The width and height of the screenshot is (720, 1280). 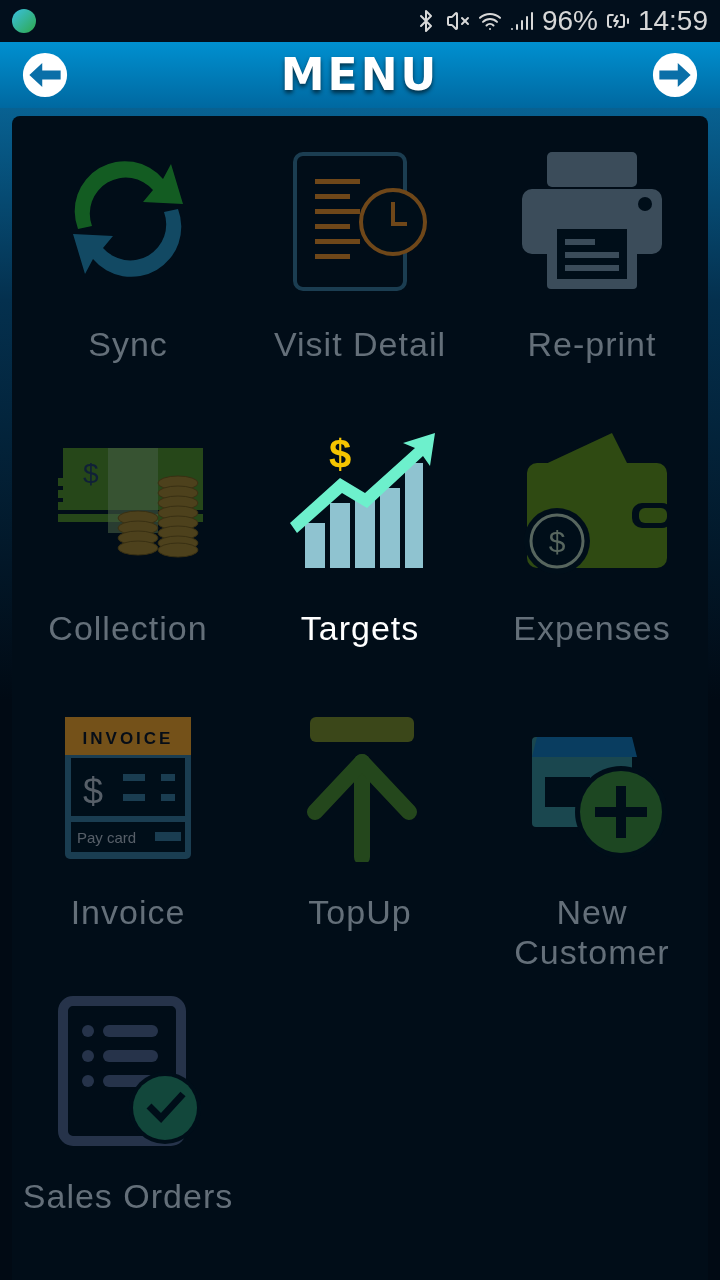 I want to click on forward-button, so click(x=675, y=75).